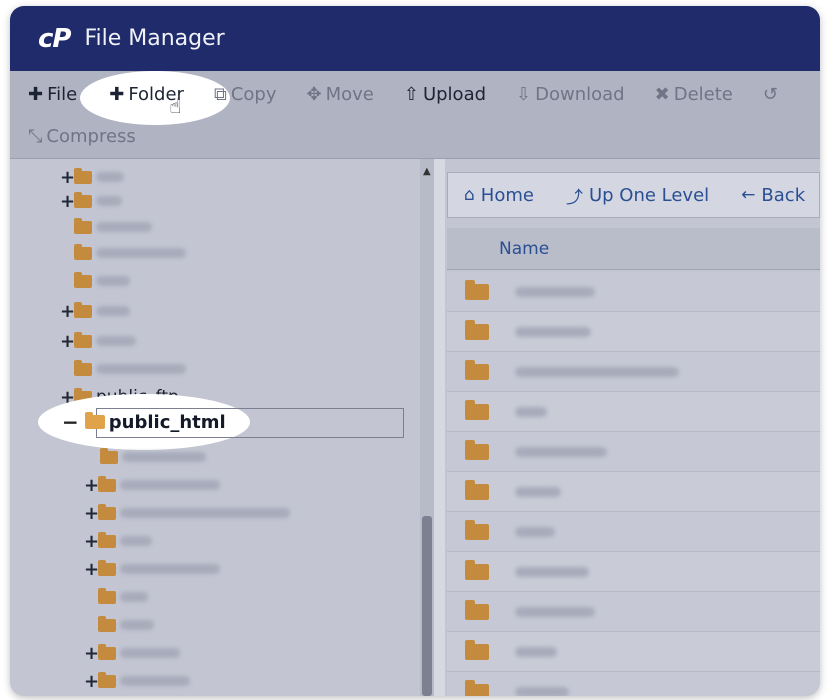  I want to click on scroll-up-icon: ▲, so click(427, 171).